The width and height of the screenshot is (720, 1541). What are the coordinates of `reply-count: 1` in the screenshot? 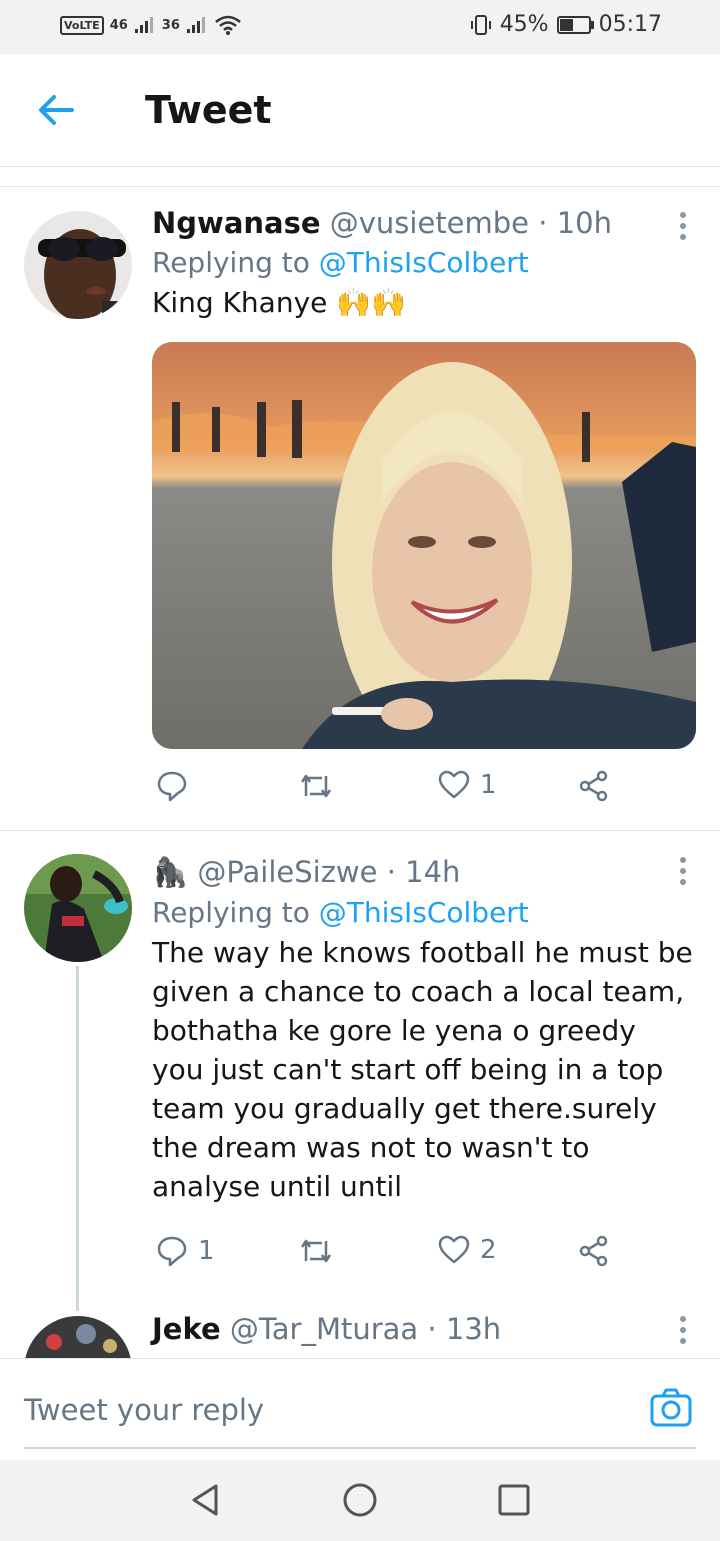 It's located at (206, 1251).